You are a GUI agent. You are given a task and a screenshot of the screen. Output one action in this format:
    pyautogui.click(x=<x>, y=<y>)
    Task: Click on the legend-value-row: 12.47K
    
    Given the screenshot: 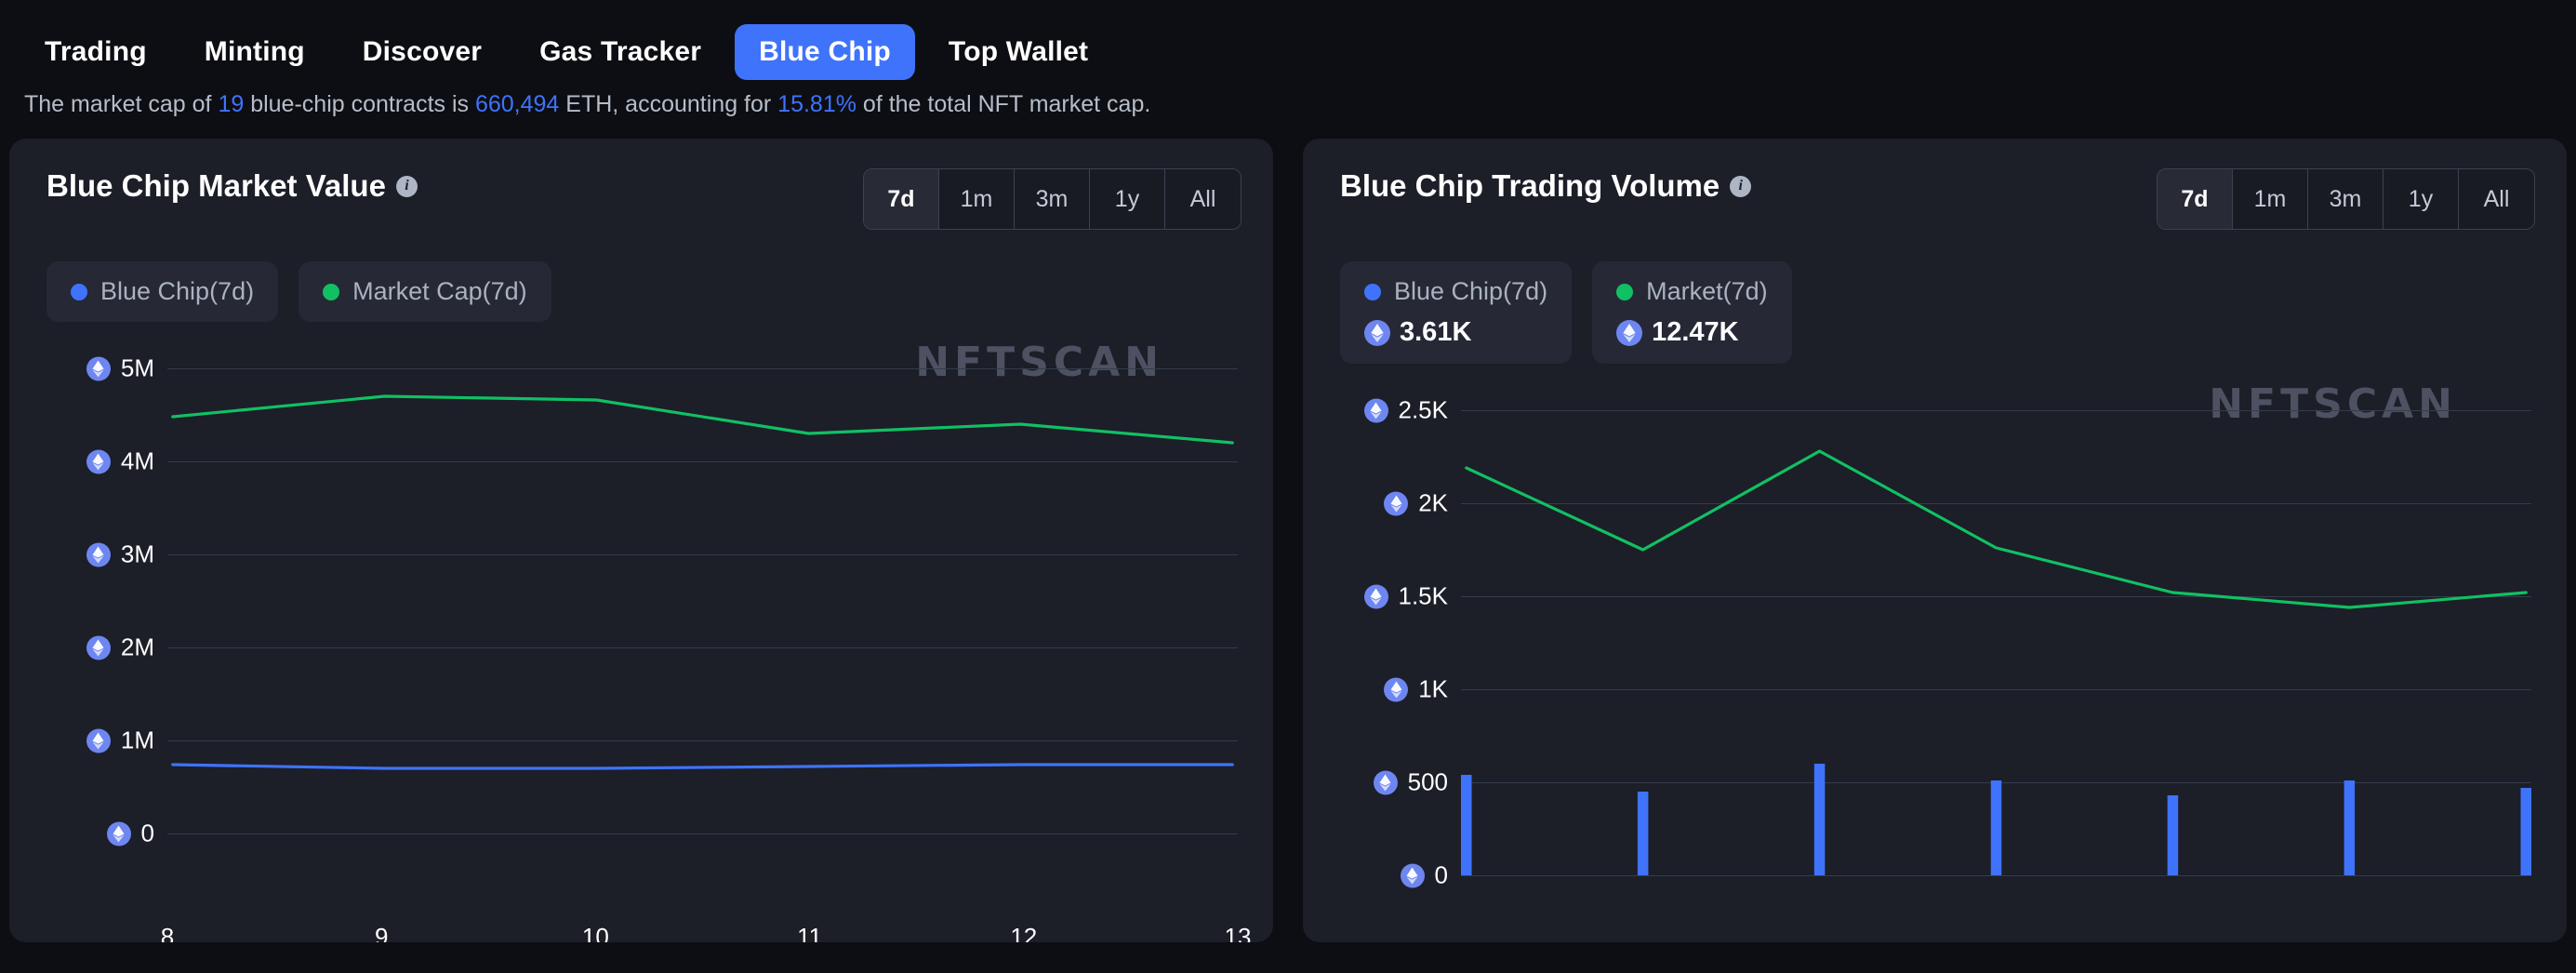 What is the action you would take?
    pyautogui.click(x=1692, y=332)
    